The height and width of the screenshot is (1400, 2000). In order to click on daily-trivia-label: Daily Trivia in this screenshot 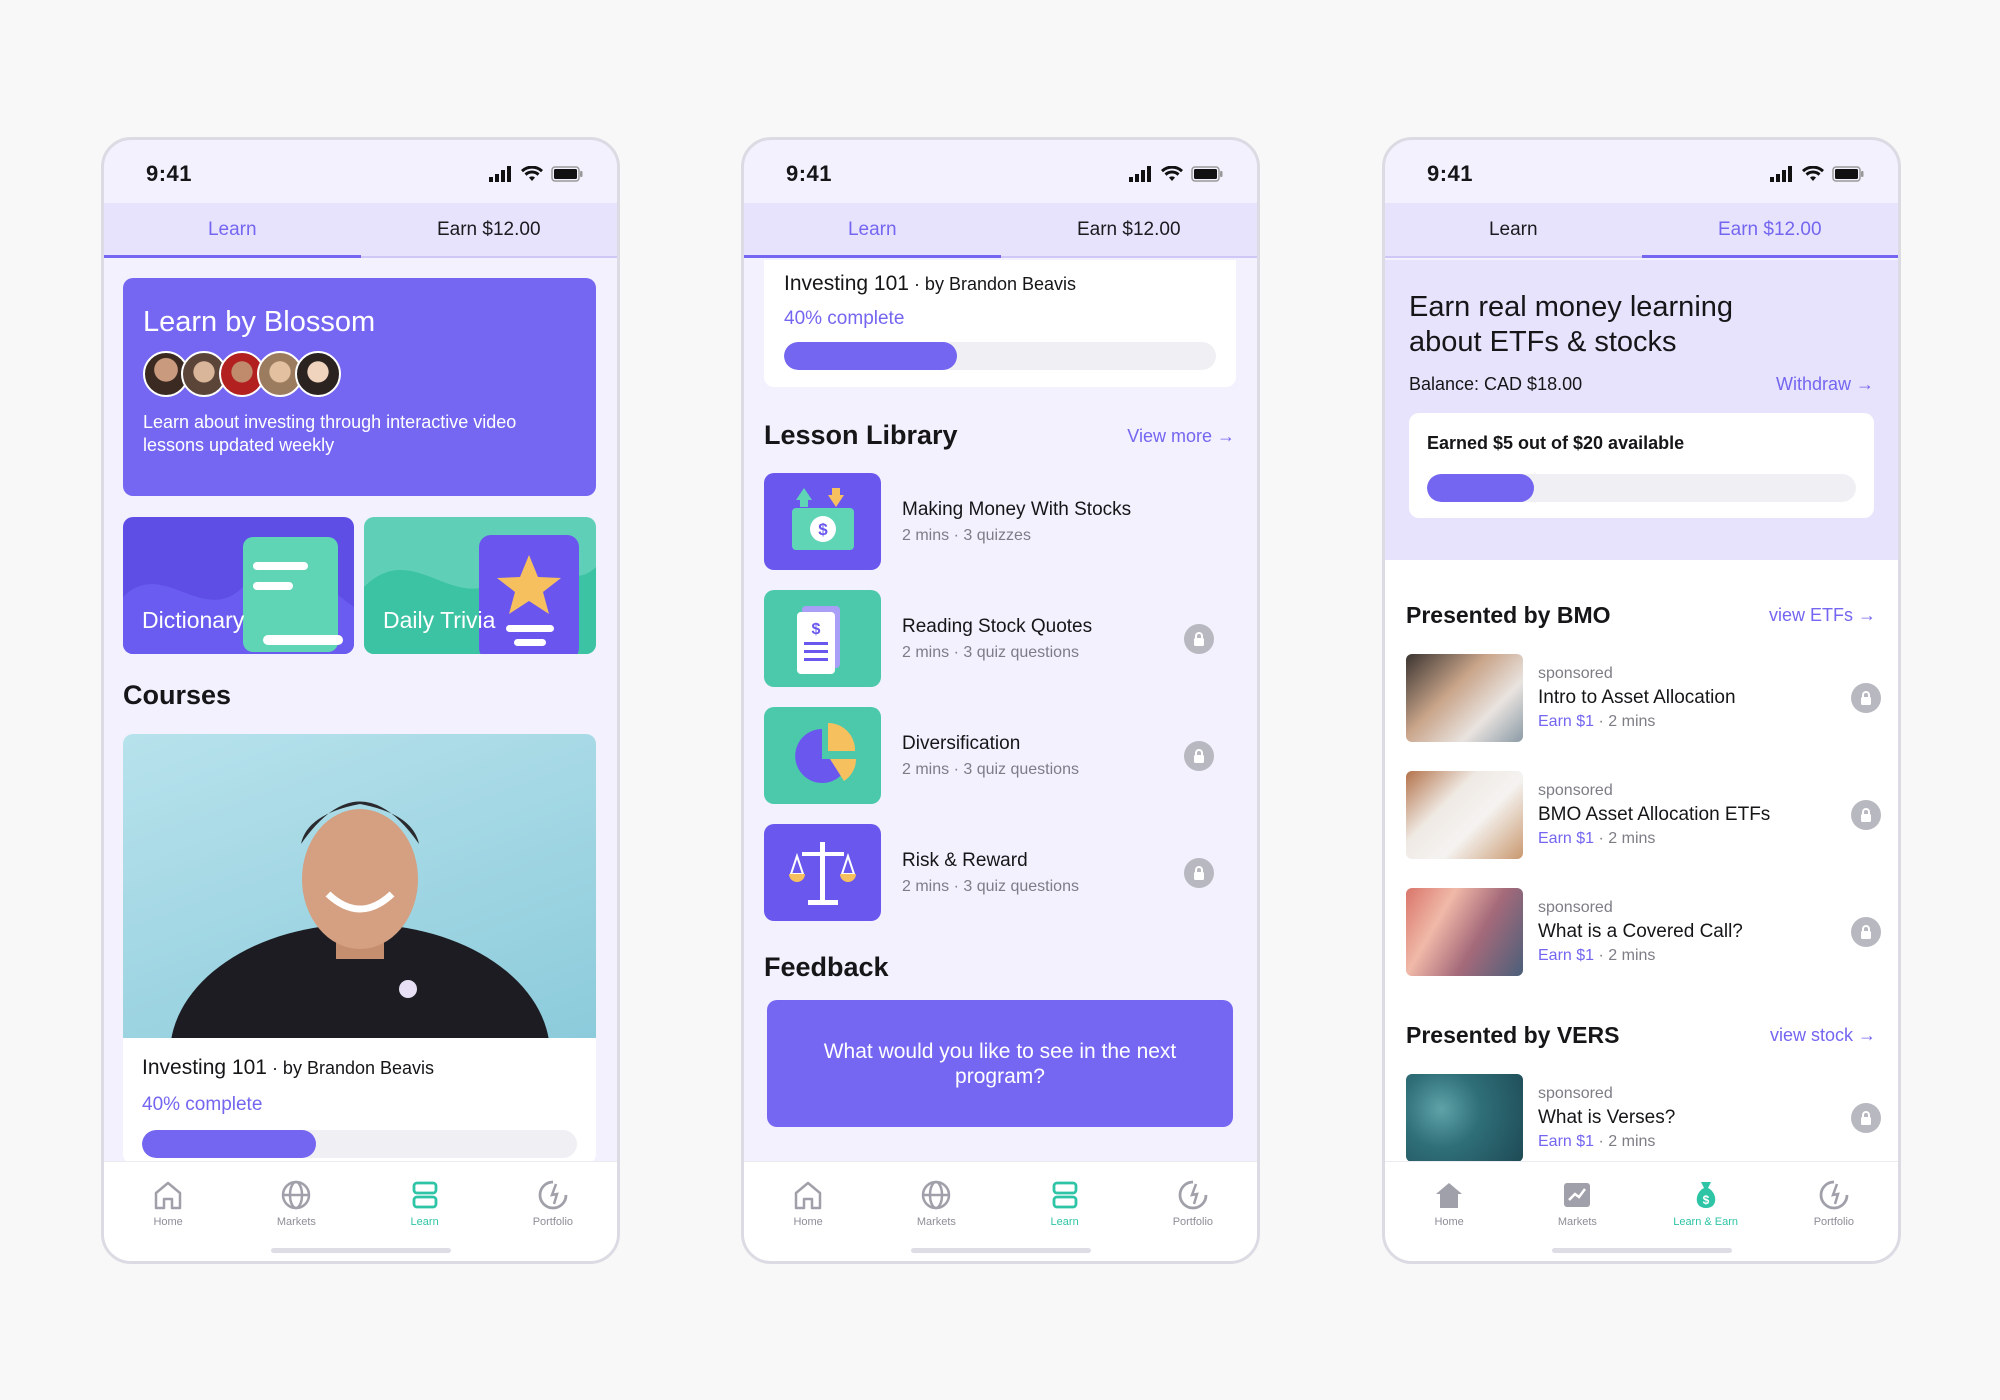, I will do `click(439, 620)`.